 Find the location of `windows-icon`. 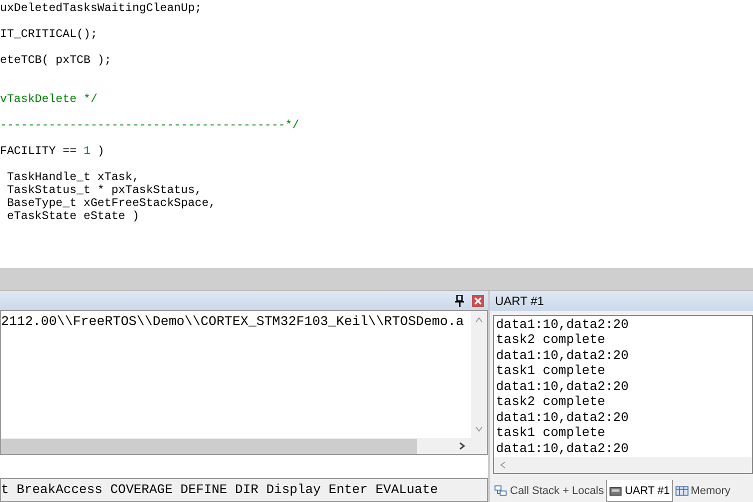

windows-icon is located at coordinates (501, 491).